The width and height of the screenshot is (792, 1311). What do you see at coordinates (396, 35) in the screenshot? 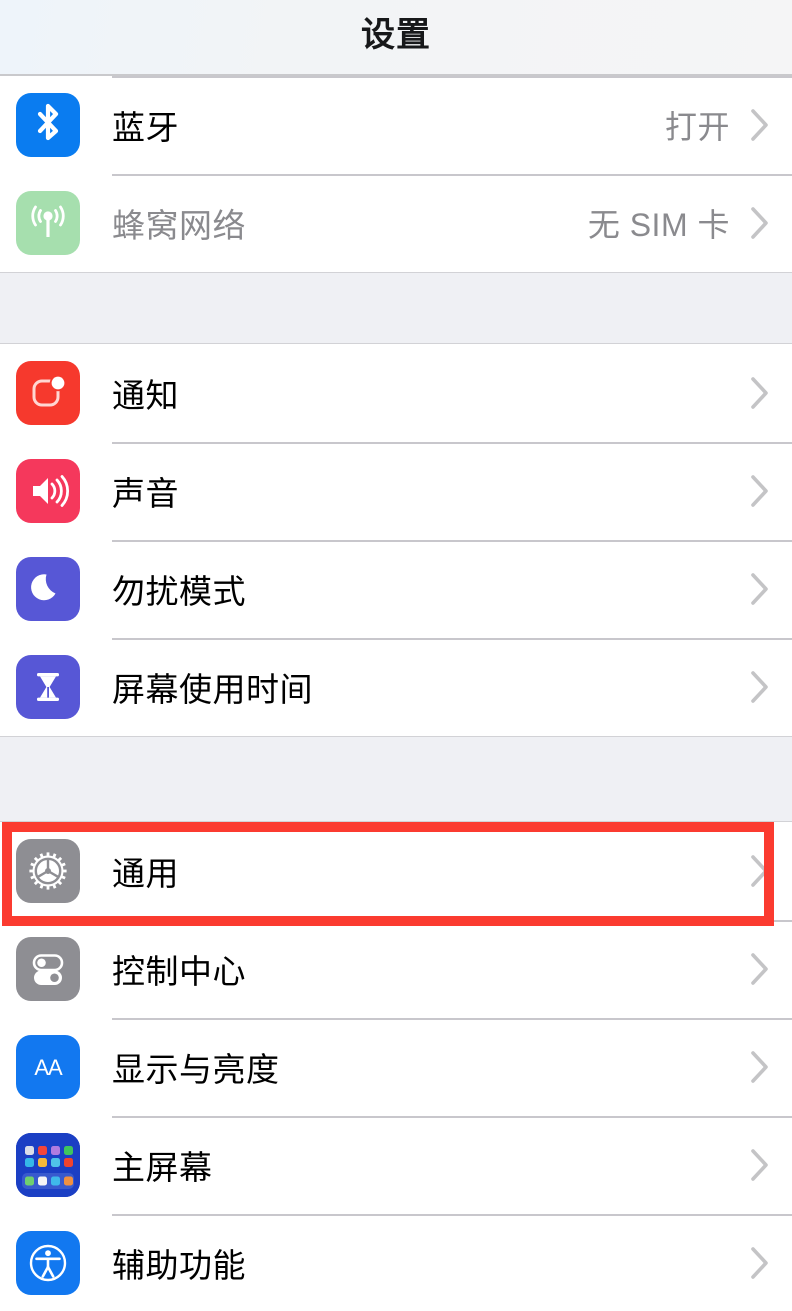
I see `page-title: 设置` at bounding box center [396, 35].